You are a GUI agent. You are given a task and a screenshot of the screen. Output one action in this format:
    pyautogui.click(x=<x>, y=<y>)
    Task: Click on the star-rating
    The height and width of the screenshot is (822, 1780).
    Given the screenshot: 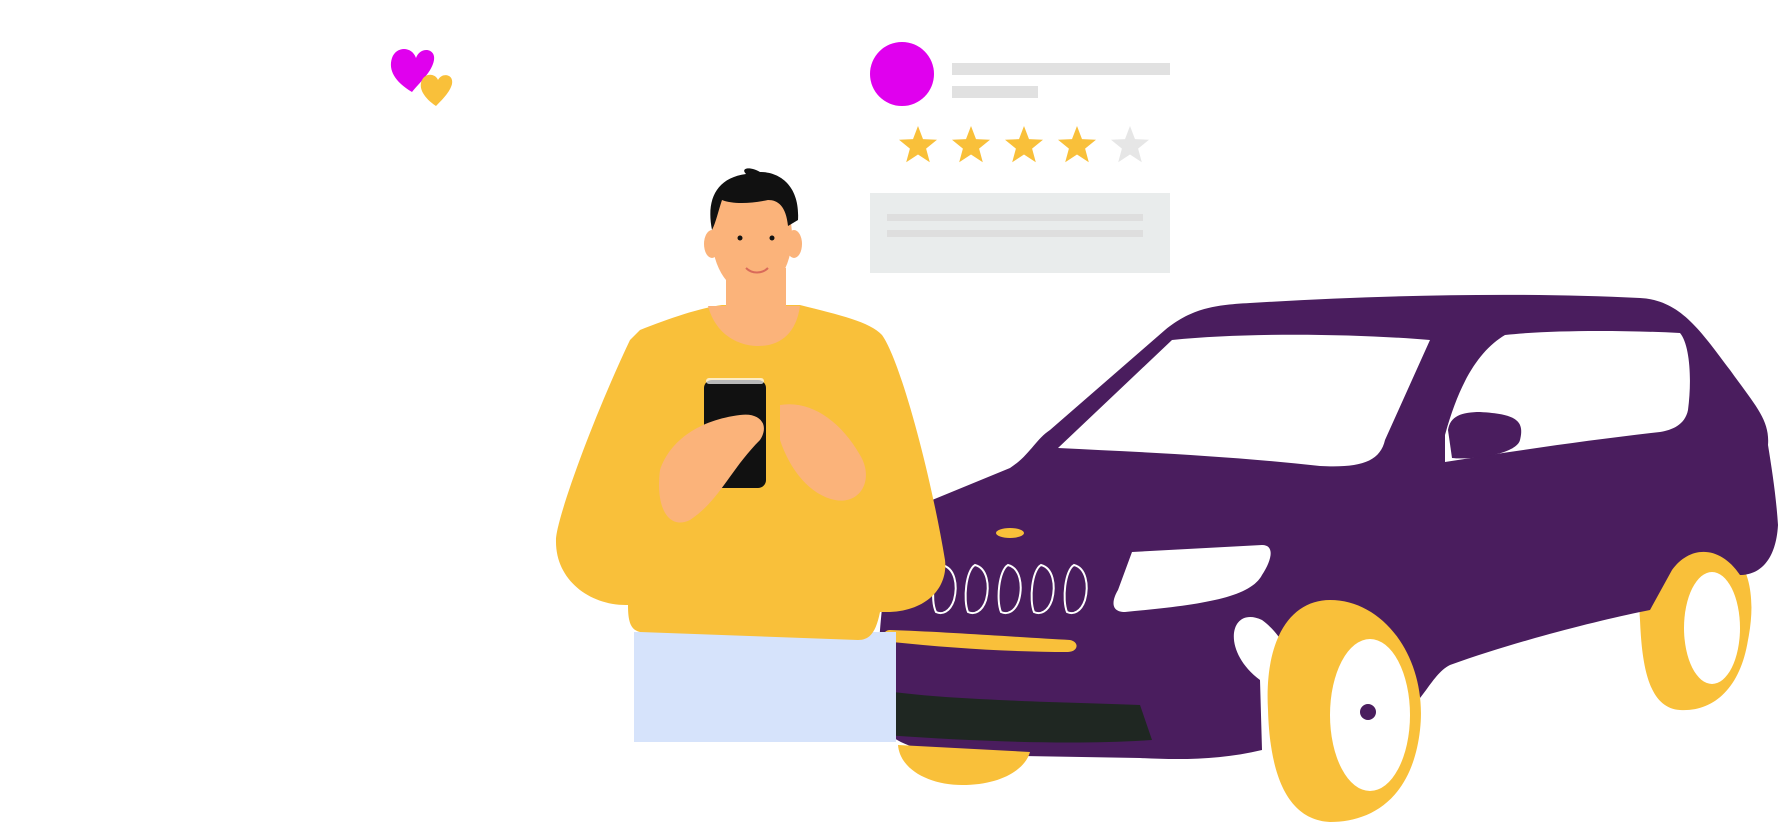 What is the action you would take?
    pyautogui.click(x=1024, y=144)
    